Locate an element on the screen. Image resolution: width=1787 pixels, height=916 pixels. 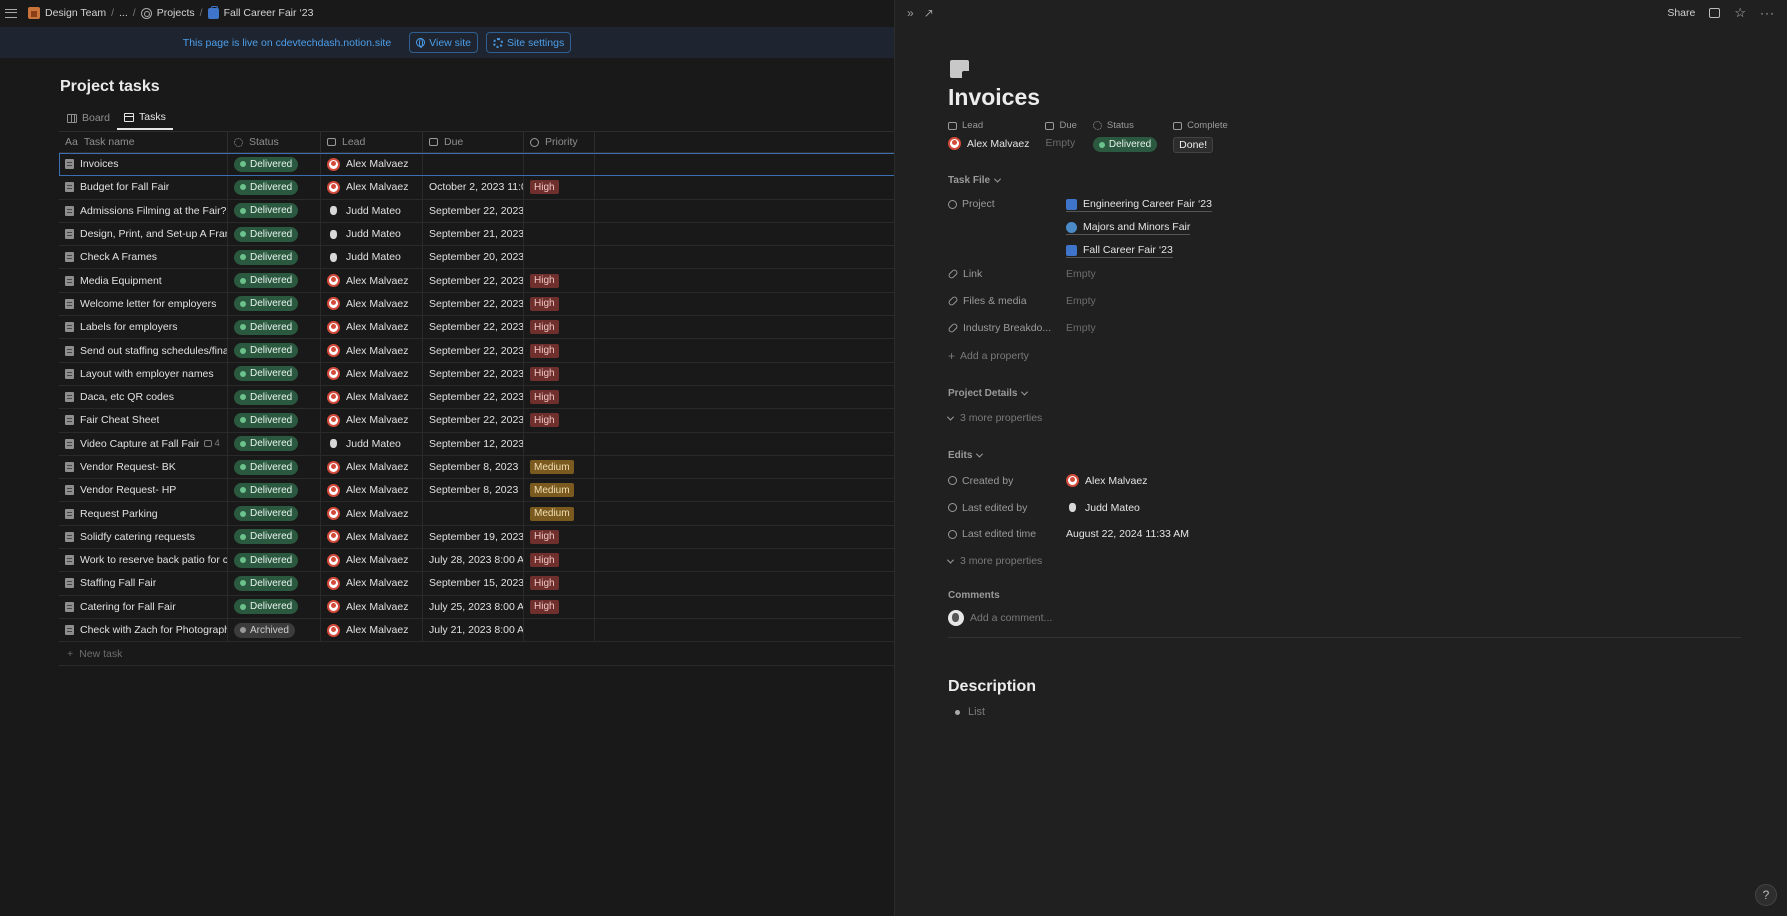
cell-due: September 15, 2023 is located at coordinates (473, 583).